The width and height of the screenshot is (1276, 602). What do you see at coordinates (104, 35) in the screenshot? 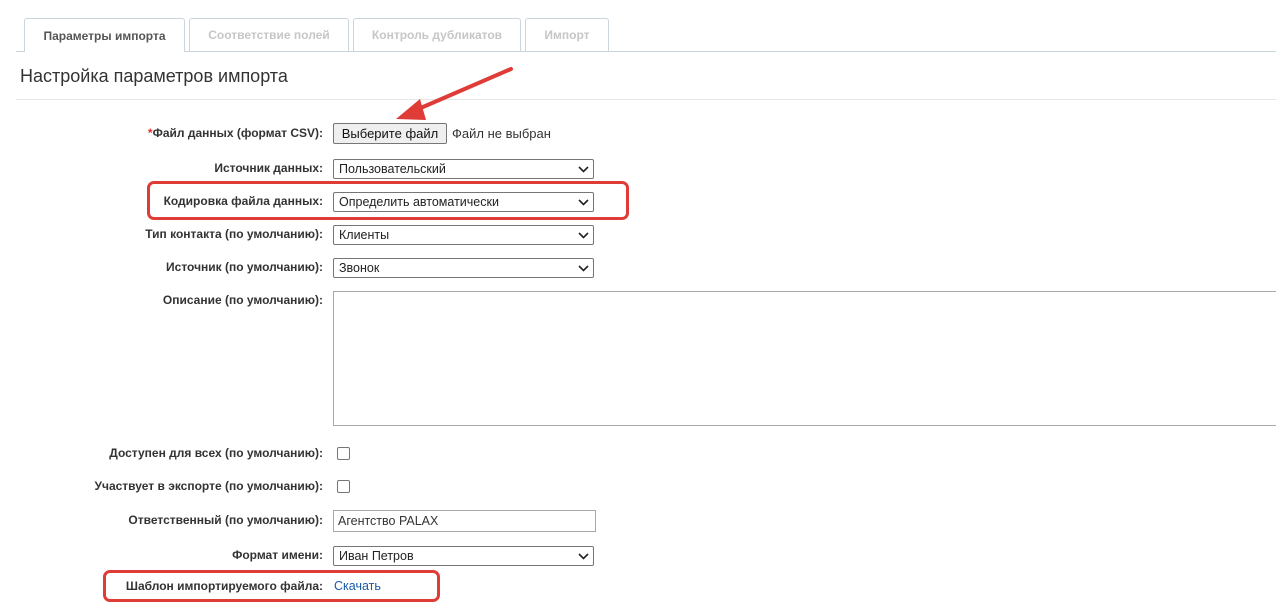
I see `tab-import-params: Параметры импорта` at bounding box center [104, 35].